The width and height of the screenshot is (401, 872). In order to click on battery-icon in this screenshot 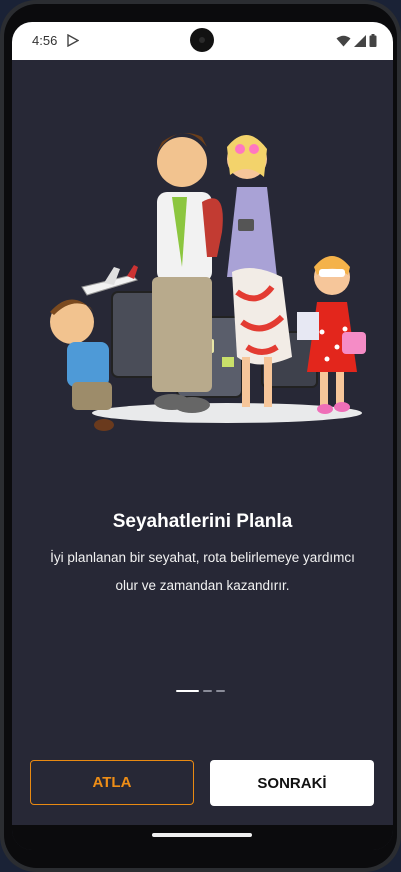, I will do `click(373, 40)`.